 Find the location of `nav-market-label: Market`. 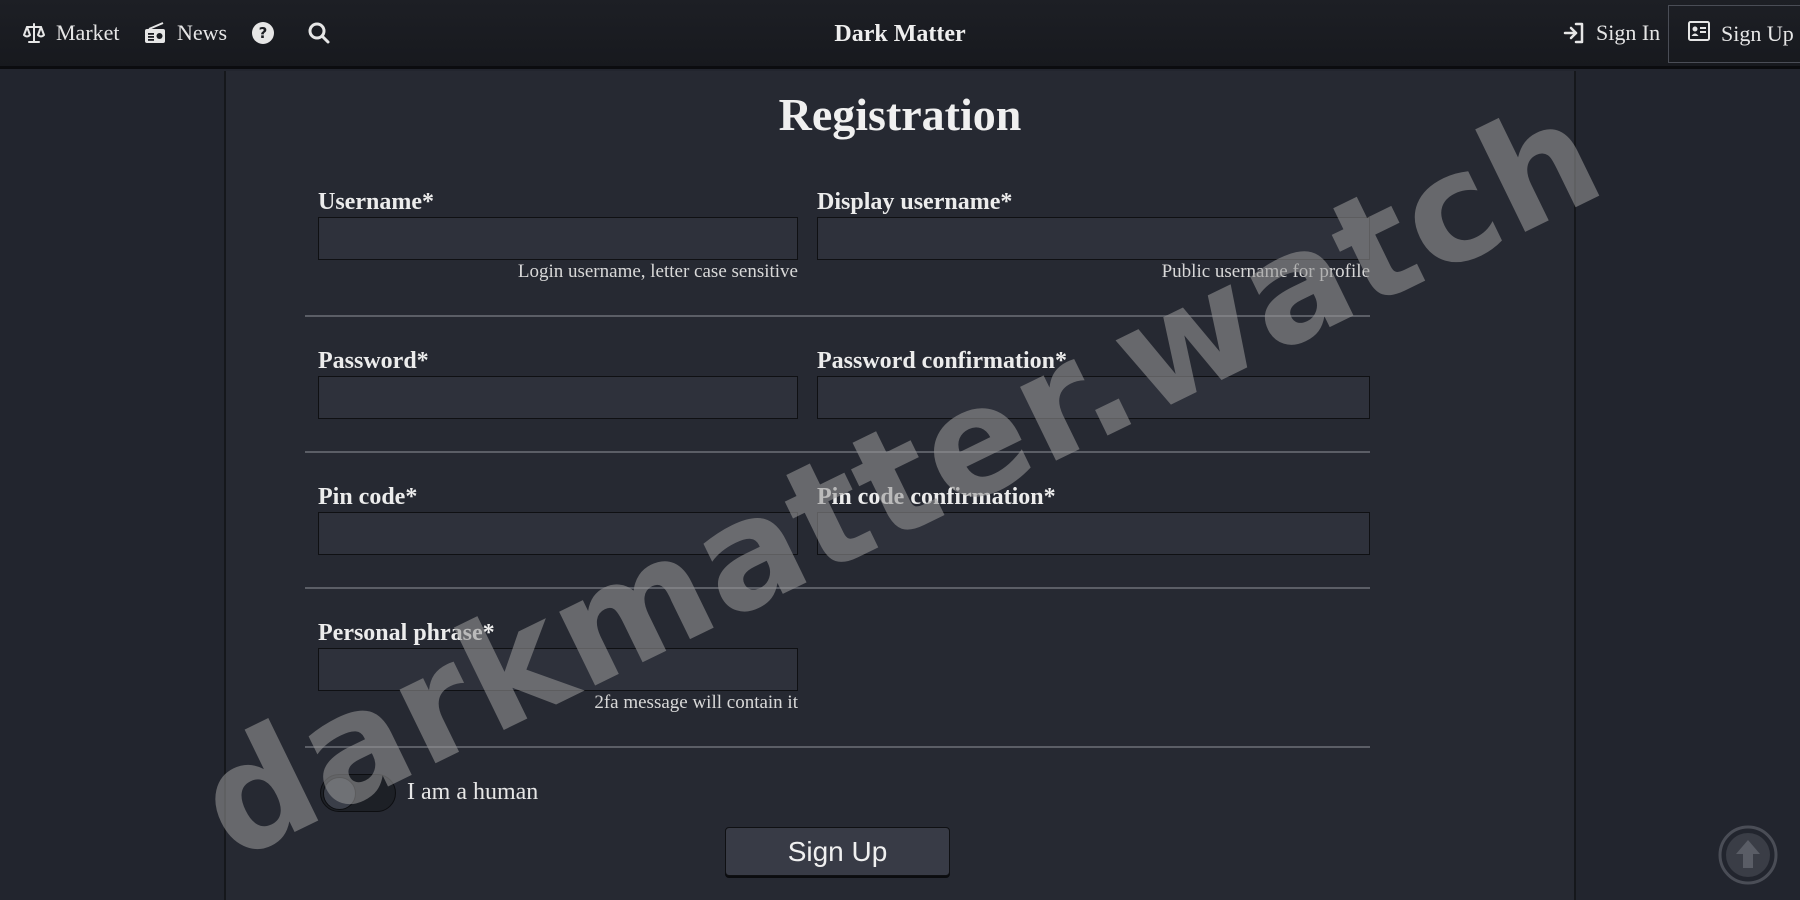

nav-market-label: Market is located at coordinates (88, 32).